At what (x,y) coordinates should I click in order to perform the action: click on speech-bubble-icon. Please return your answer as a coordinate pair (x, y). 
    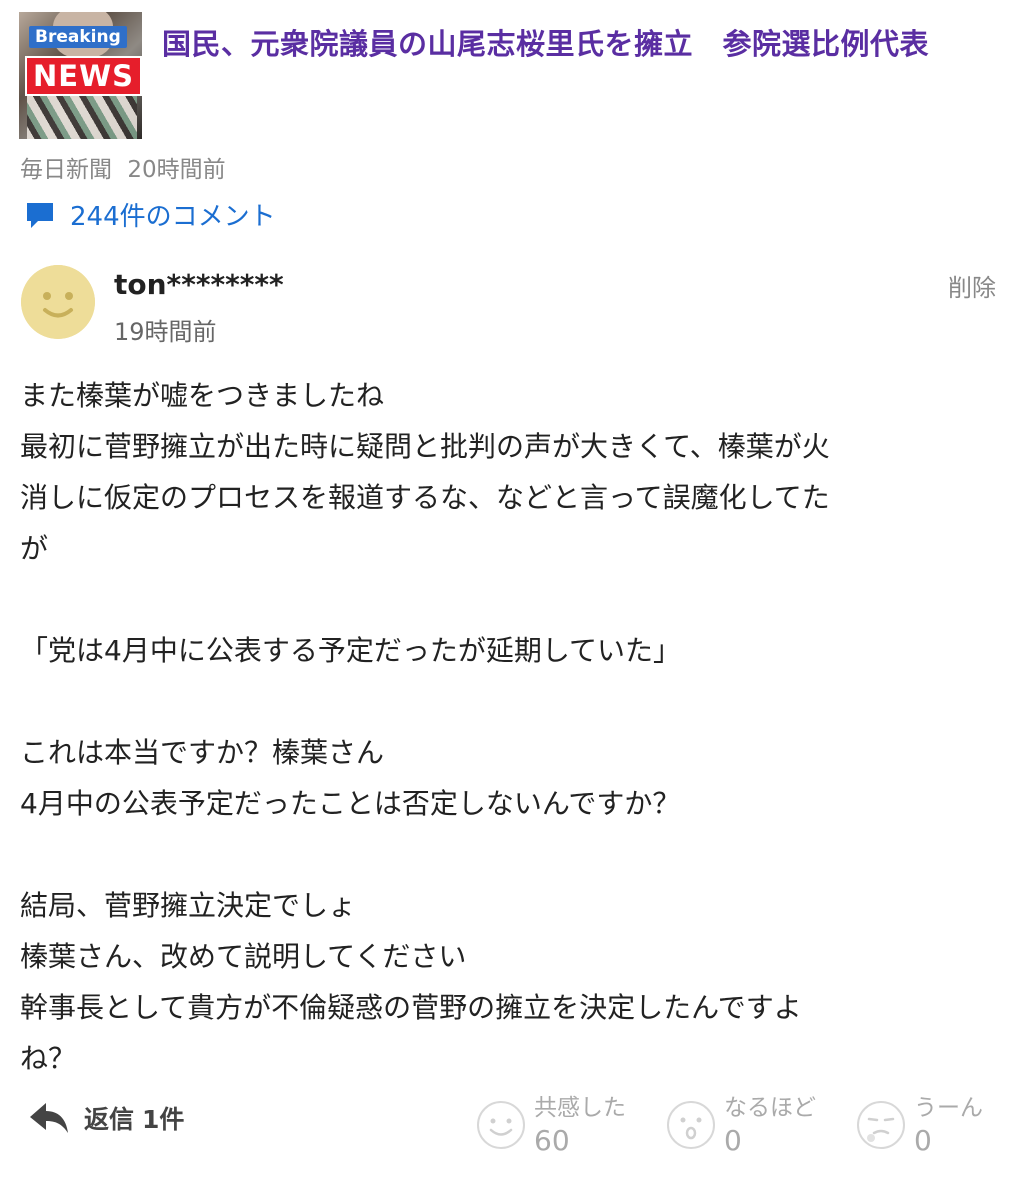
    Looking at the image, I should click on (40, 215).